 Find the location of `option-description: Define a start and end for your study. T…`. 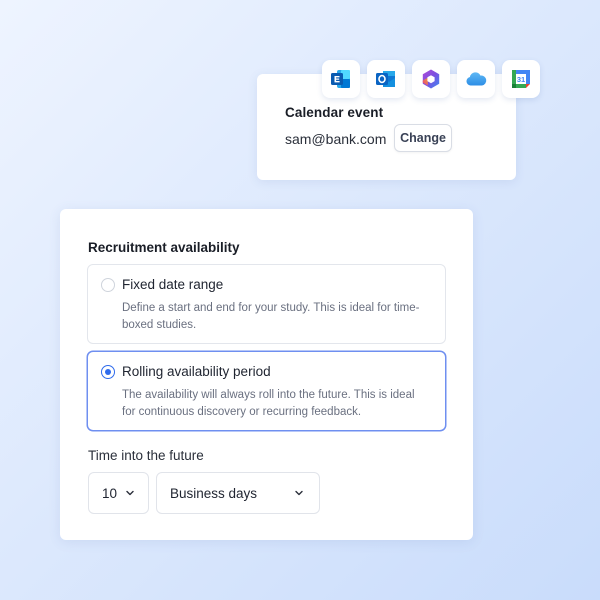

option-description: Define a start and end for your study. T… is located at coordinates (271, 316).